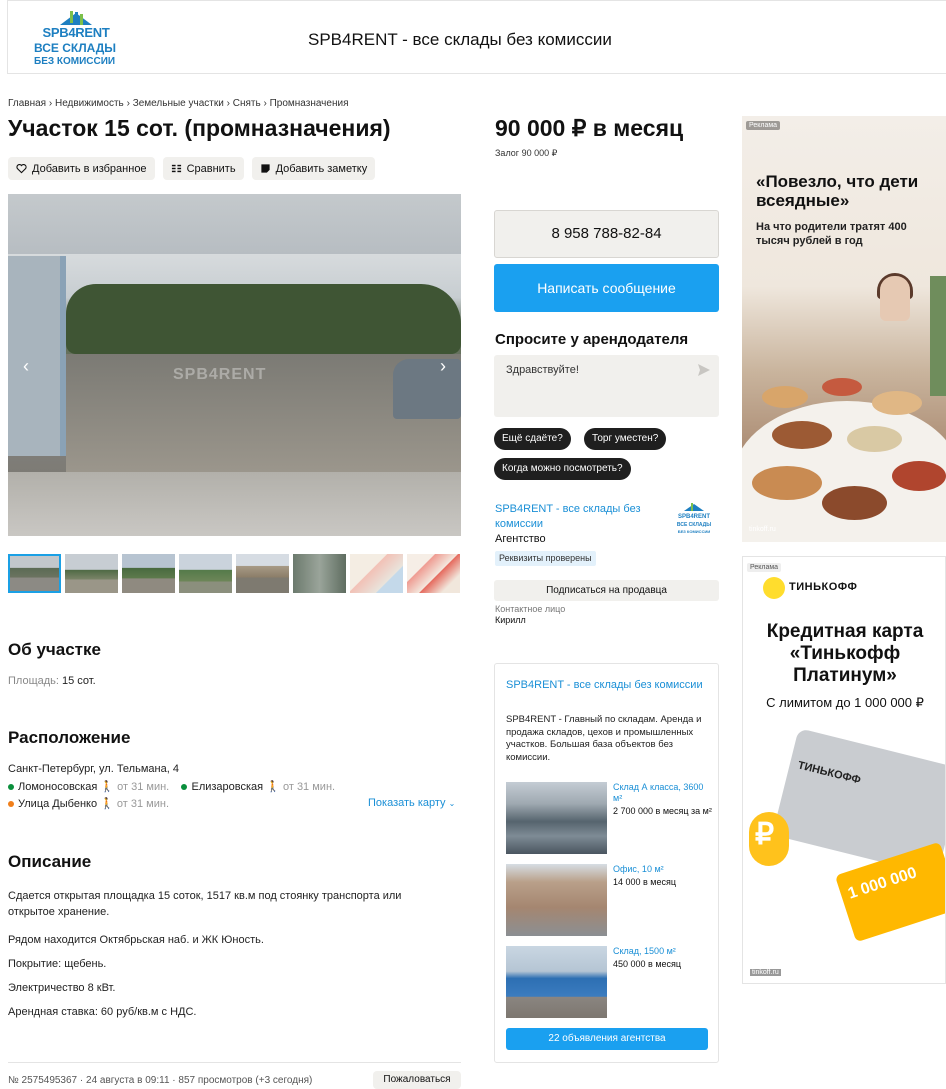  Describe the element at coordinates (33, 681) in the screenshot. I see `area-label: Площадь:` at that location.